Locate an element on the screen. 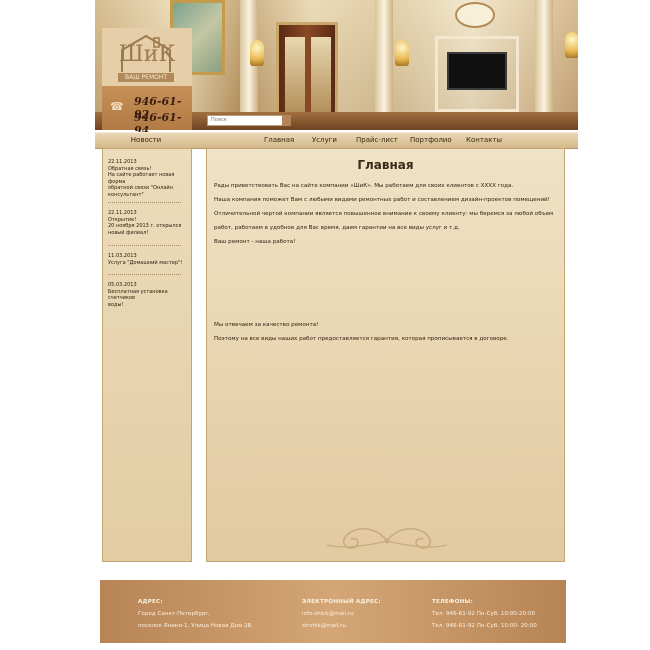  news-item: 11.03.2013 Услуга "Домашний мастер"! is located at coordinates (148, 259).